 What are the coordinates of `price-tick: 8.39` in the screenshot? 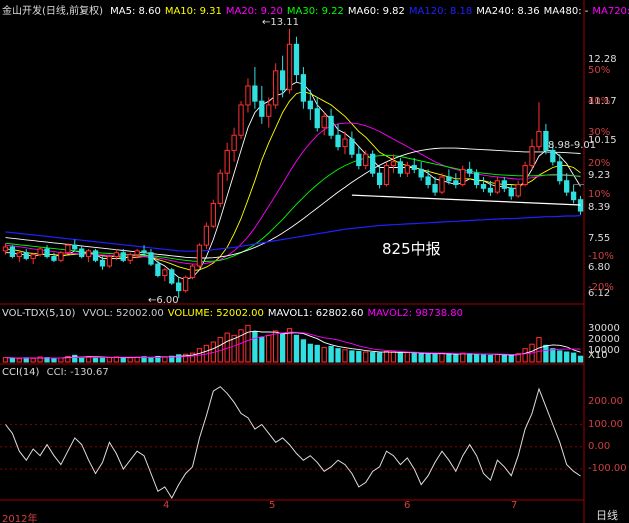 It's located at (599, 207).